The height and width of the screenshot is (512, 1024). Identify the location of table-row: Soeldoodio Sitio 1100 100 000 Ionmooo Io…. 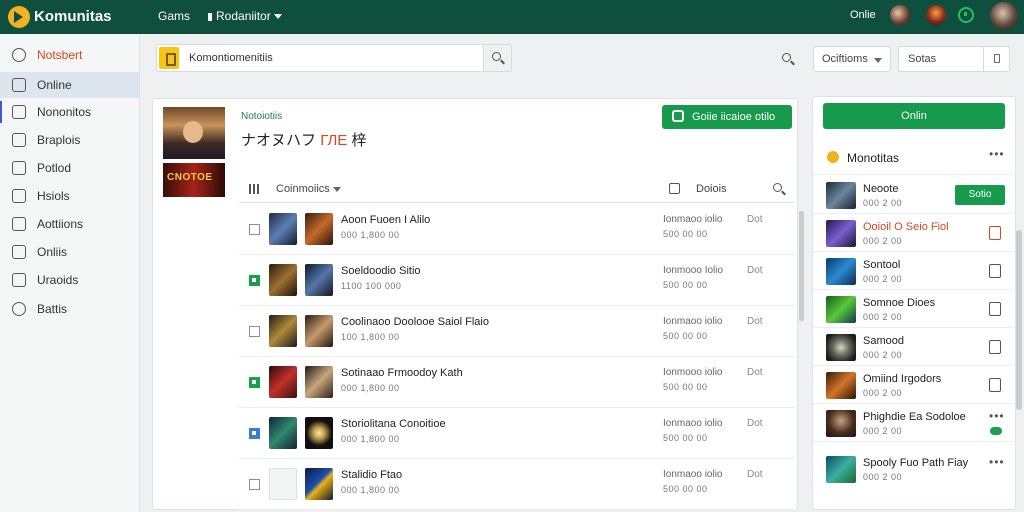
(517, 281).